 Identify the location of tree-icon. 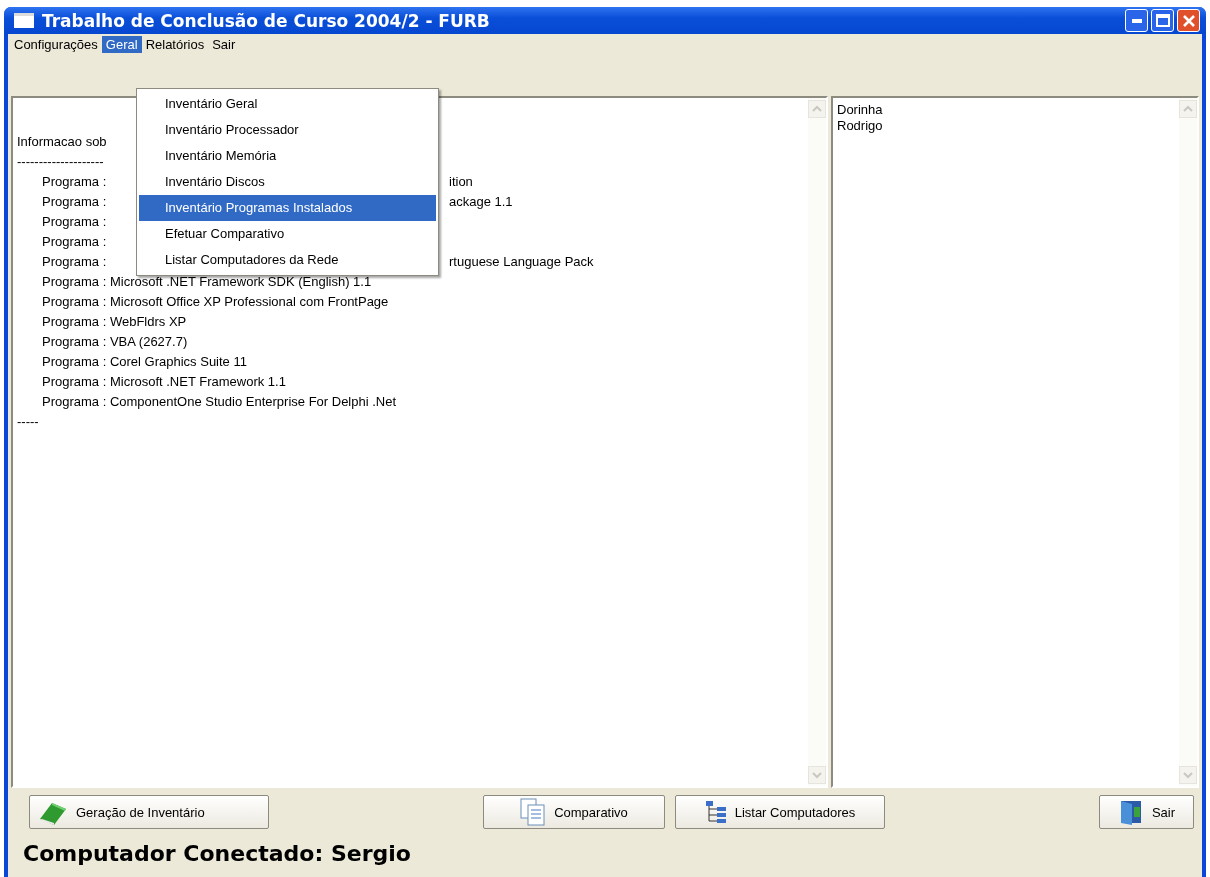
(715, 812).